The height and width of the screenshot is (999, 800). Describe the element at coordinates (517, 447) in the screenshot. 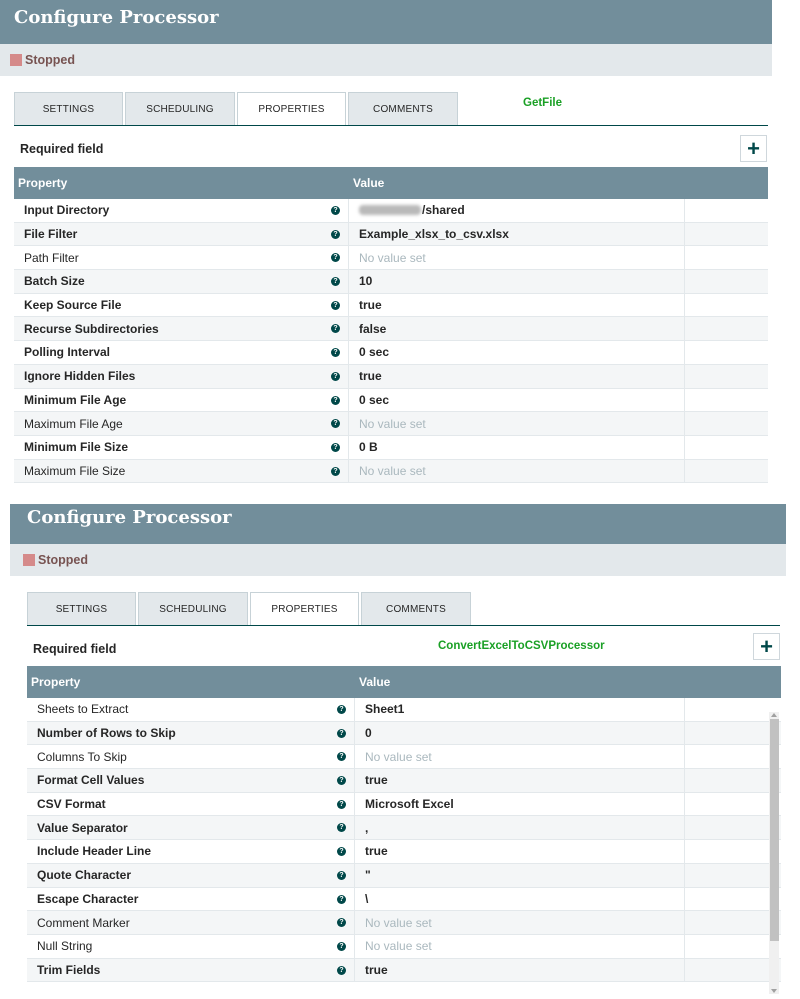

I see `property-value-cell: 0 B` at that location.